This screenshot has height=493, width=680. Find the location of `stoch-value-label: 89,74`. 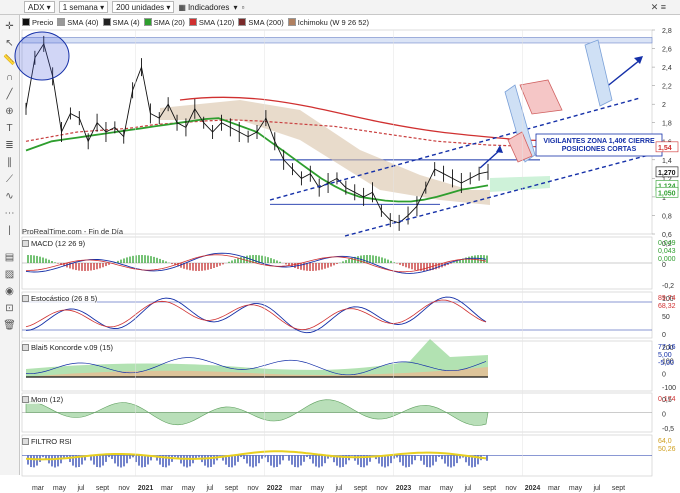

stoch-value-label: 89,74 is located at coordinates (667, 298).